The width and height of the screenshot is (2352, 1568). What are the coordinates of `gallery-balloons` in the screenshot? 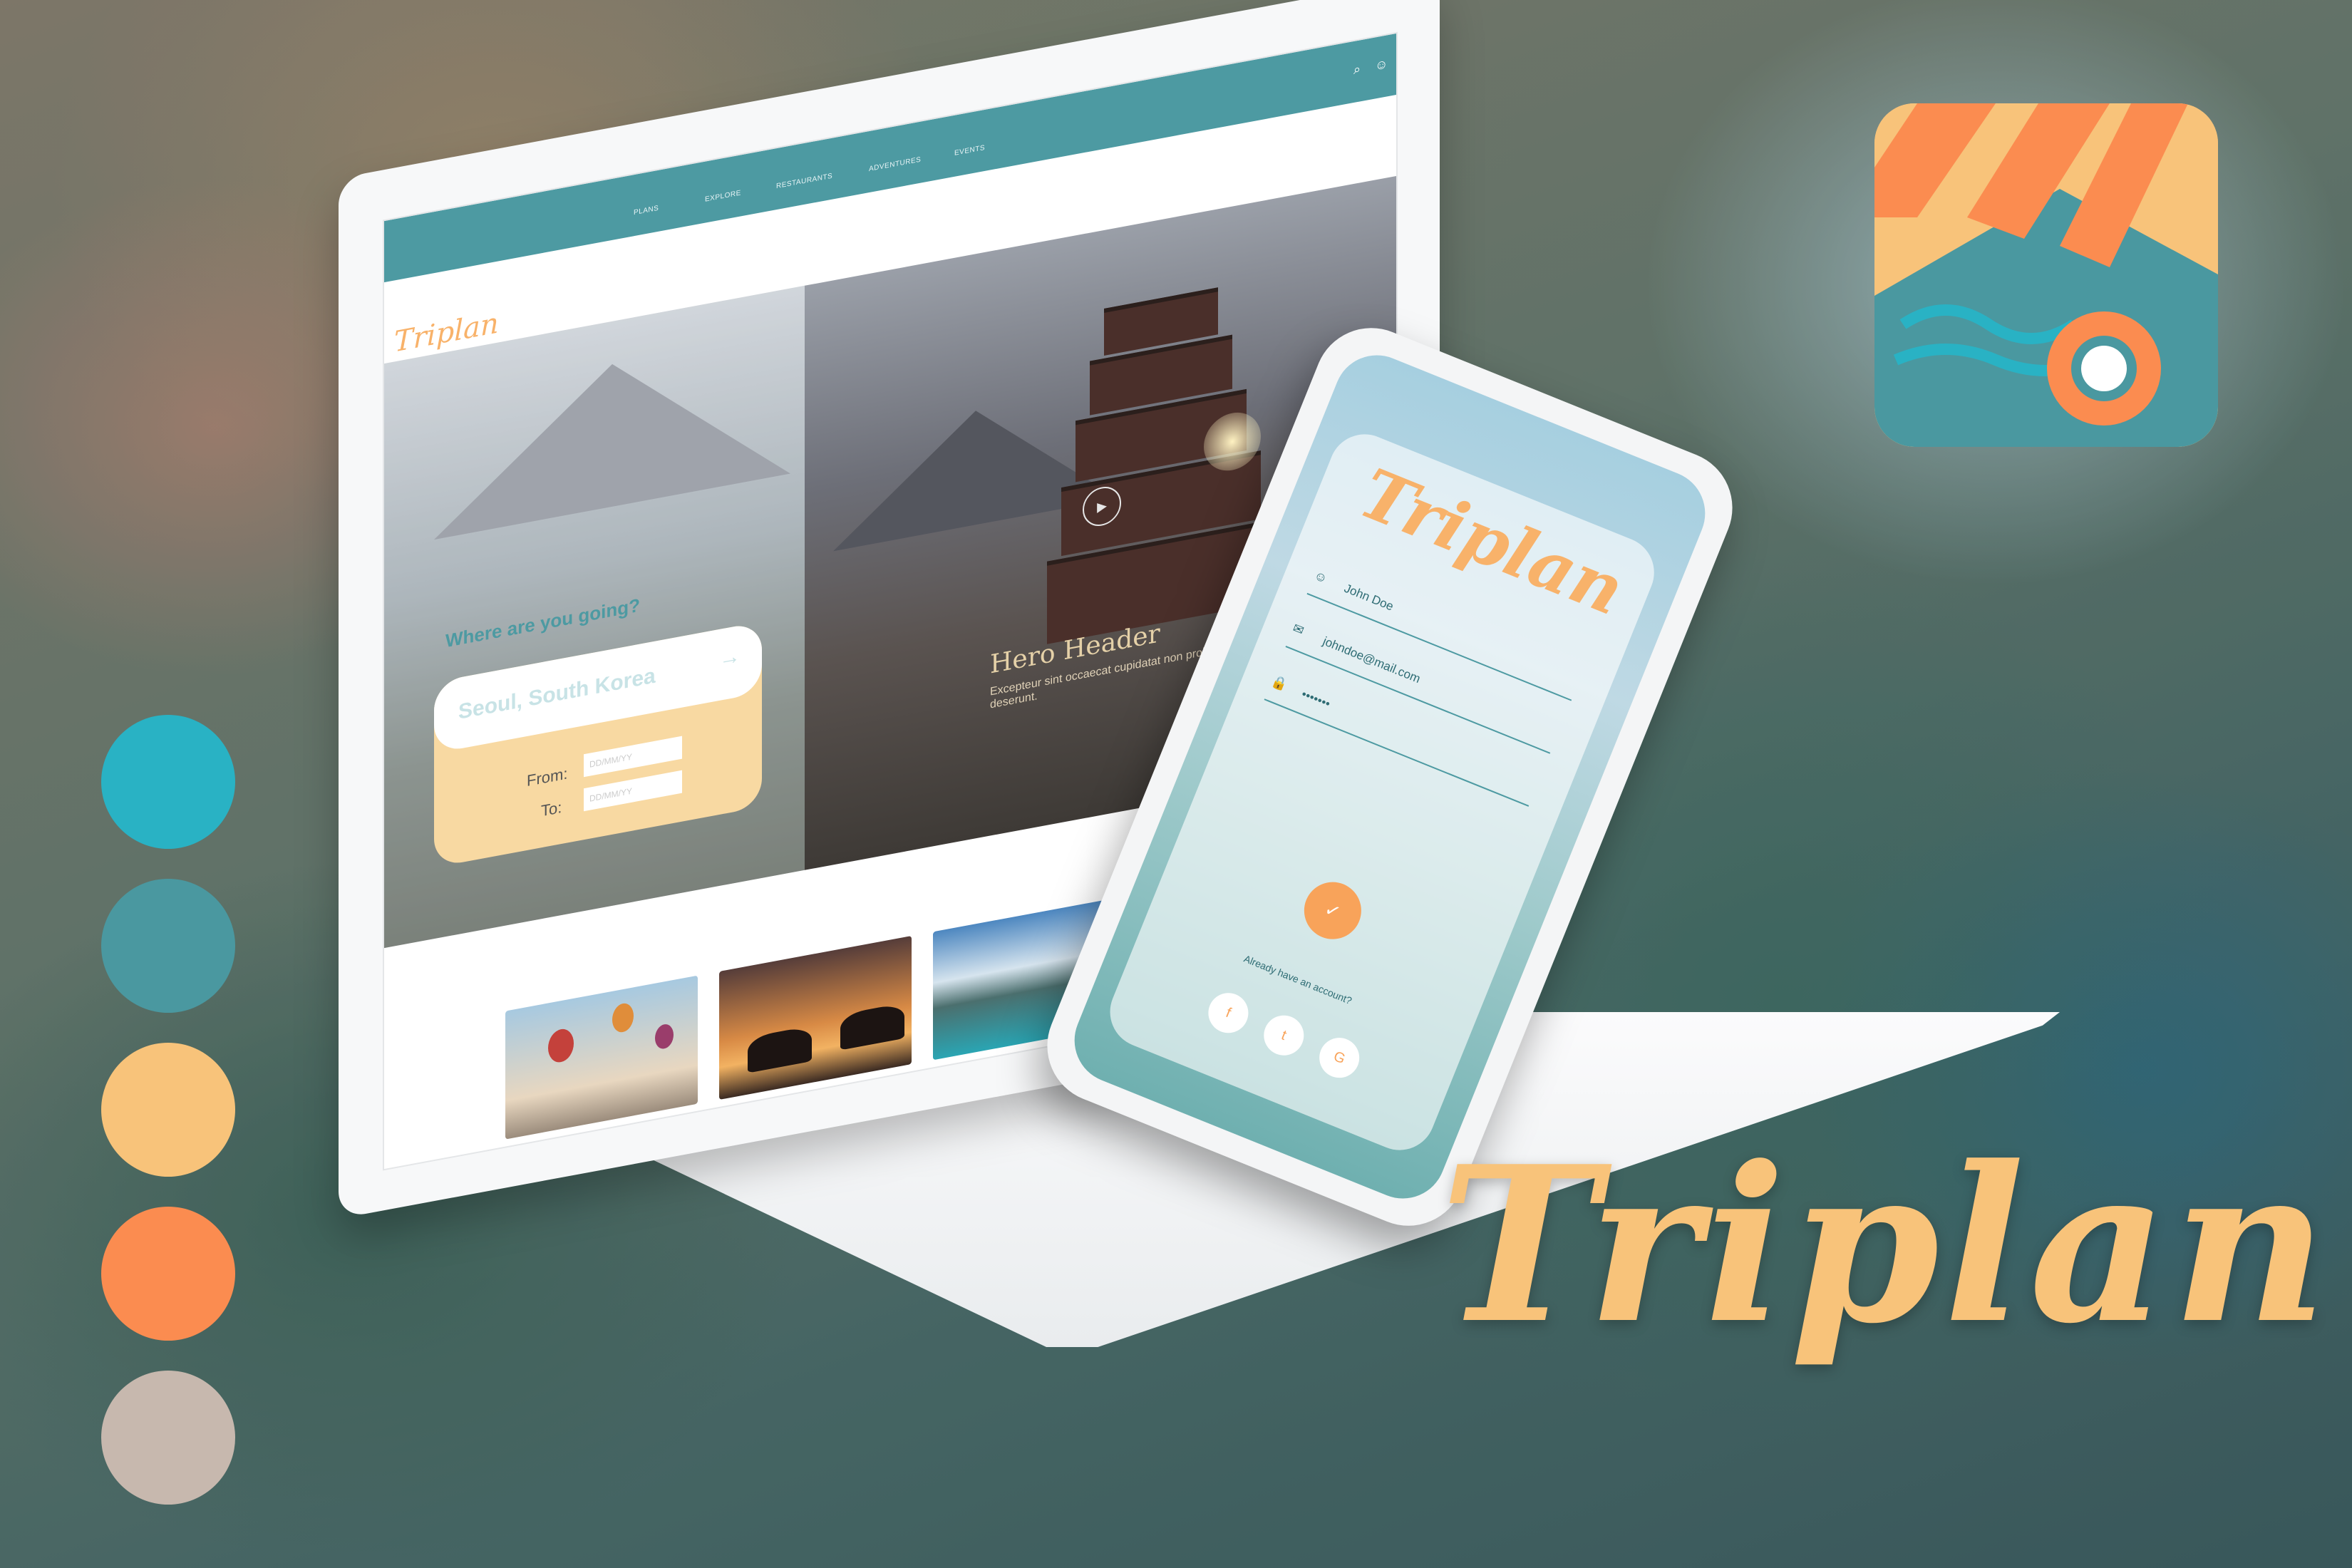 It's located at (602, 1058).